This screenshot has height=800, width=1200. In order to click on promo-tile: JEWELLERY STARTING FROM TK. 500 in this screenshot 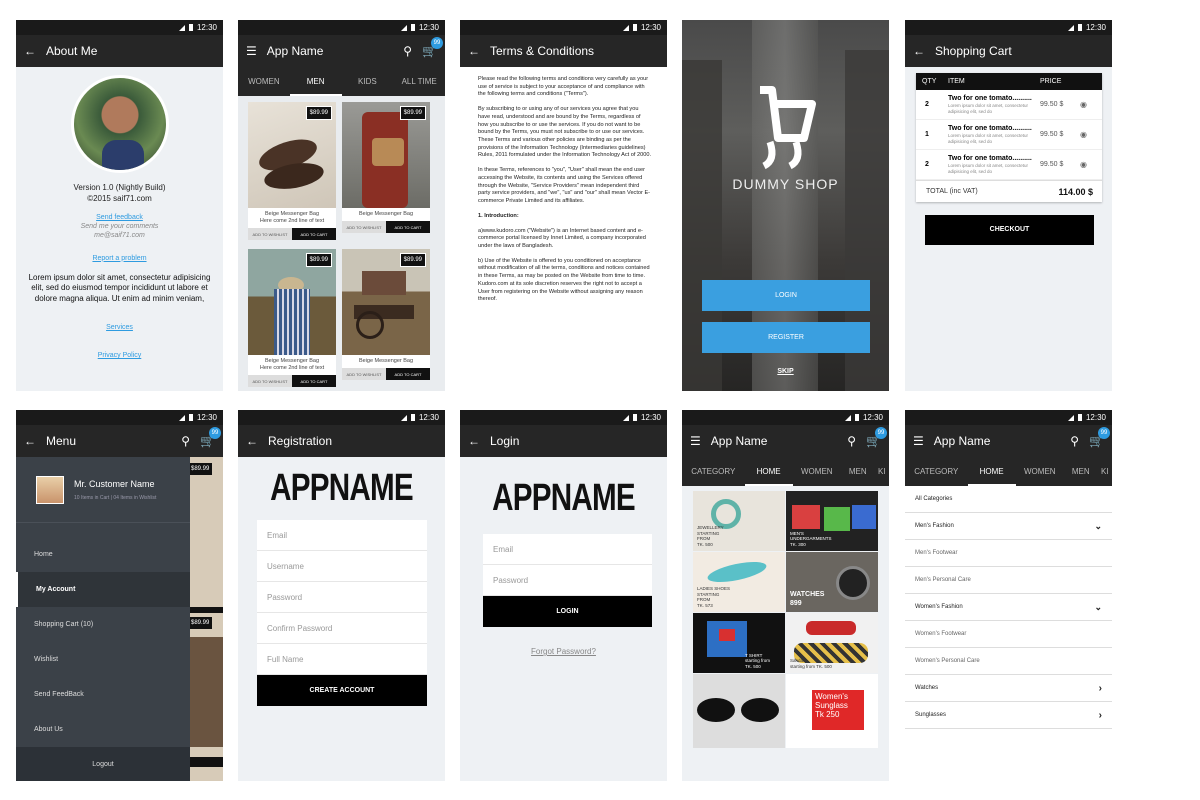, I will do `click(739, 521)`.